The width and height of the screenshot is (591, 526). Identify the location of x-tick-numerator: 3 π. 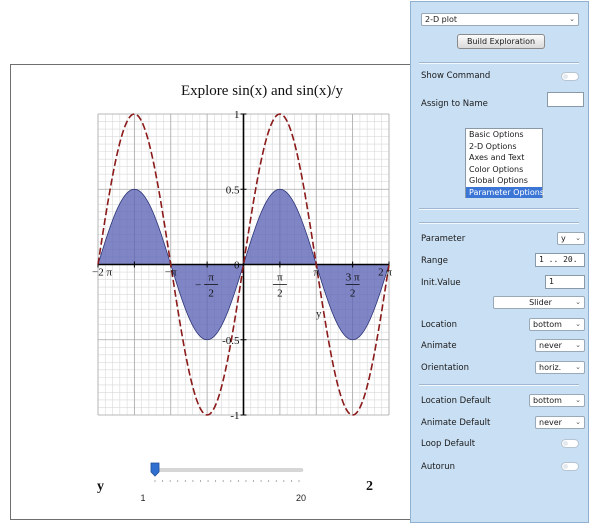
(353, 278).